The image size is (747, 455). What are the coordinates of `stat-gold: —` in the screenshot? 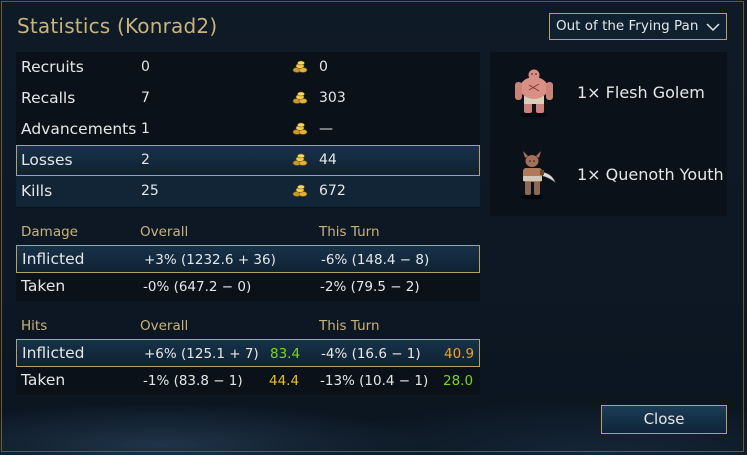 It's located at (326, 129).